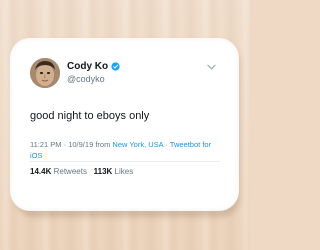 The height and width of the screenshot is (250, 320). What do you see at coordinates (40, 171) in the screenshot?
I see `retweets-count: 14.4K` at bounding box center [40, 171].